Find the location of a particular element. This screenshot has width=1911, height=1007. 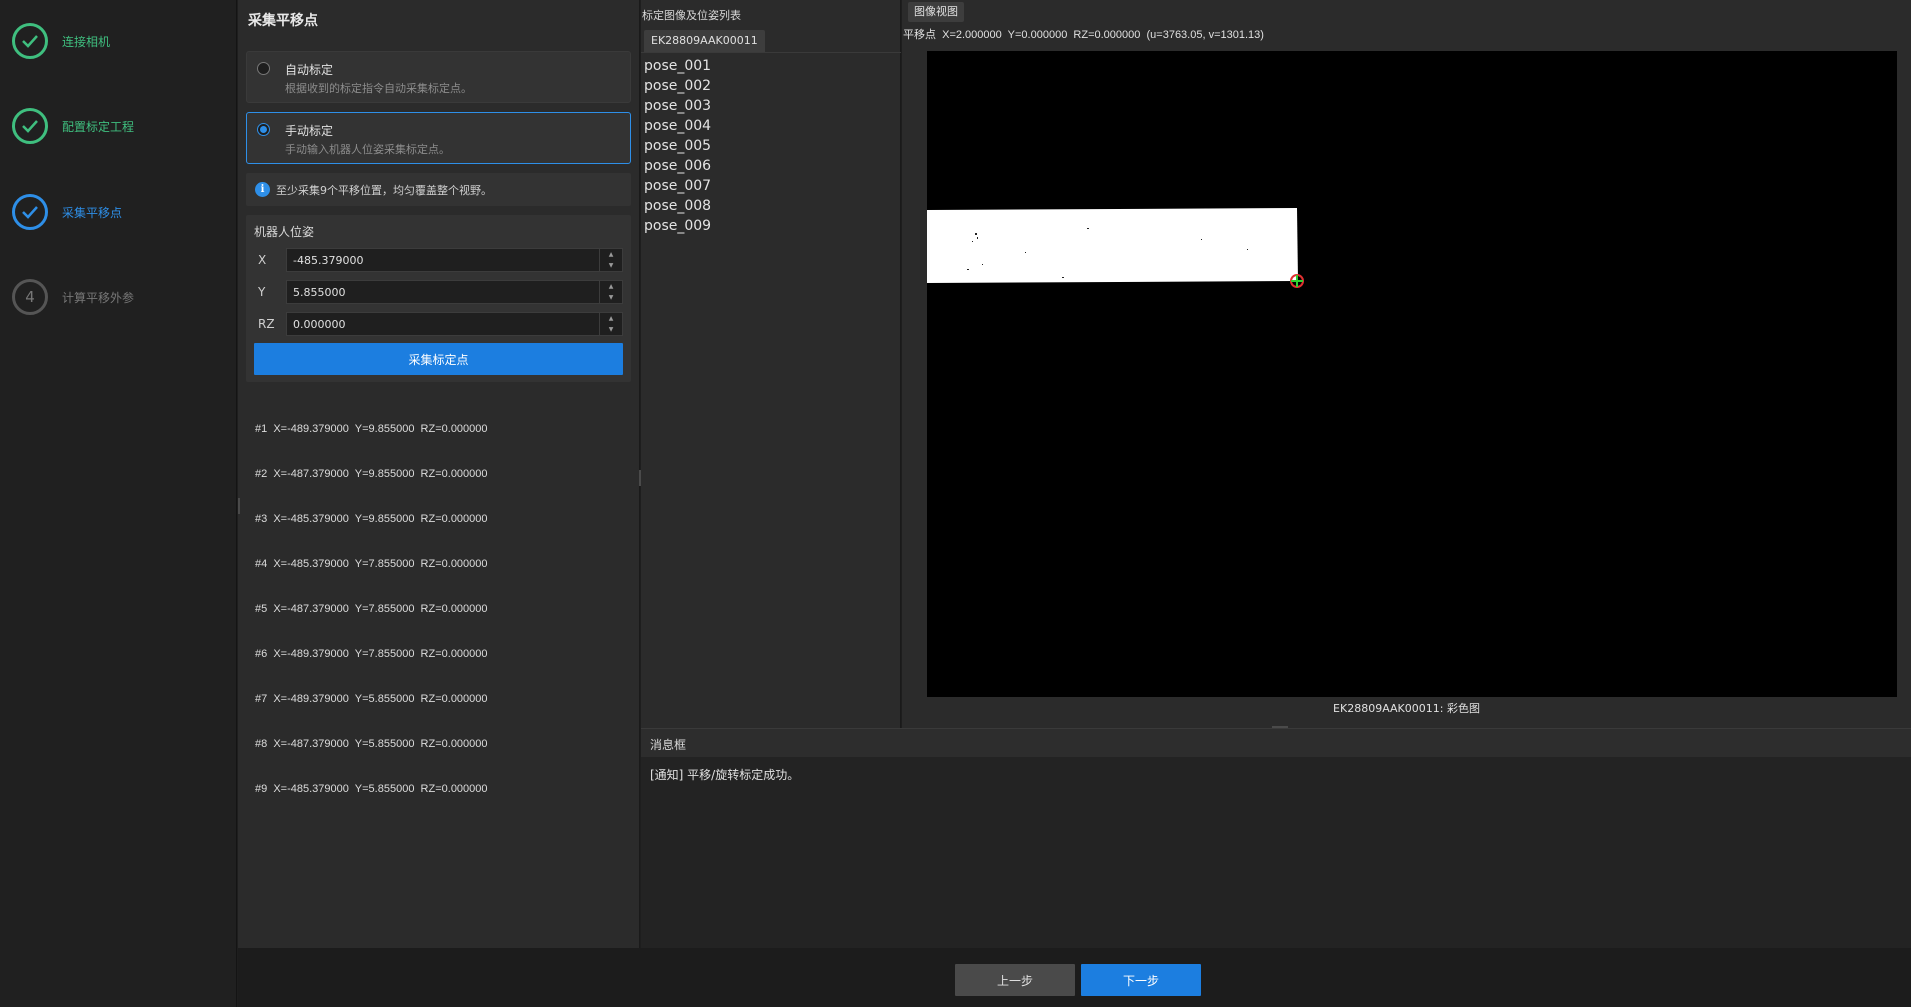

rz-spinbox: ▲▼ is located at coordinates (454, 324).